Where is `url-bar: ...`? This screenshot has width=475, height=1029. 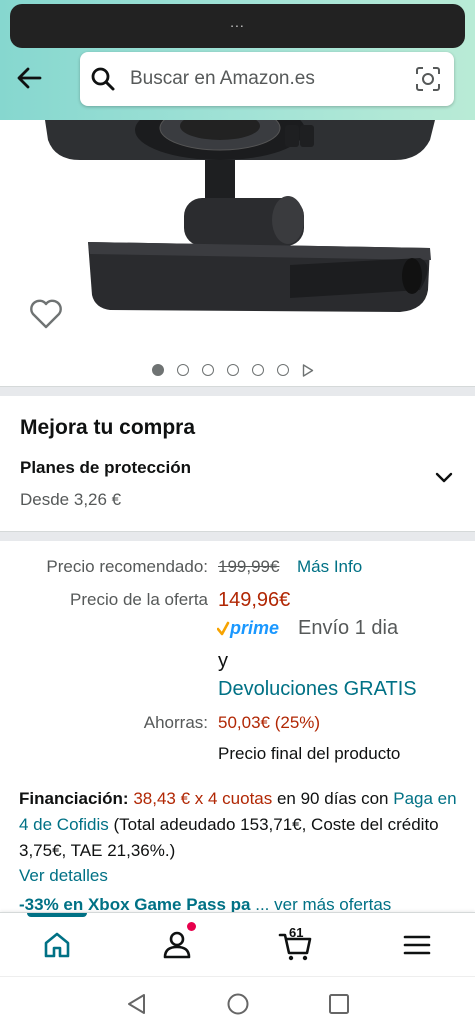 url-bar: ... is located at coordinates (237, 26).